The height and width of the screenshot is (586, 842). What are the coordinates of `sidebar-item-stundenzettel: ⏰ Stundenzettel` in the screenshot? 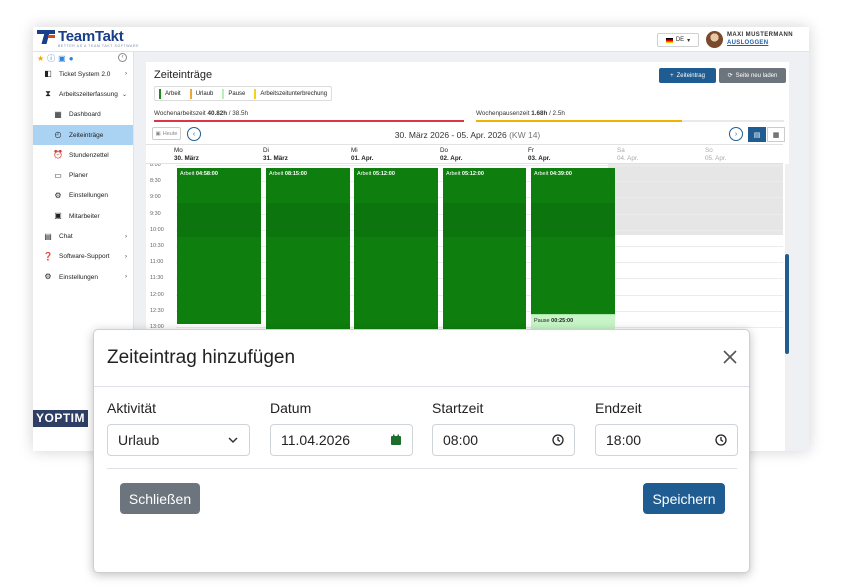 It's located at (83, 155).